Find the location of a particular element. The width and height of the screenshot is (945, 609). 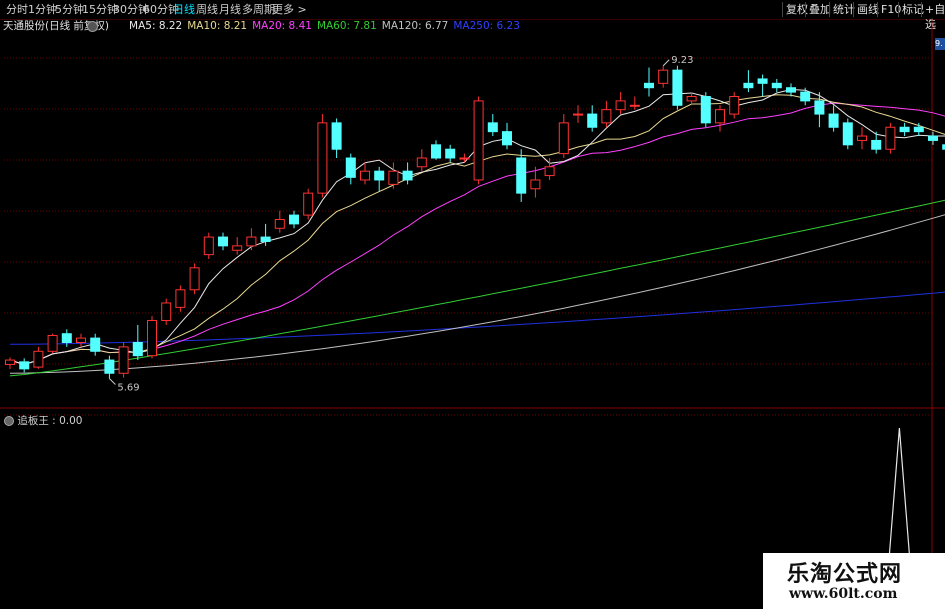

watermark-url: www.60lt.com is located at coordinates (843, 594).